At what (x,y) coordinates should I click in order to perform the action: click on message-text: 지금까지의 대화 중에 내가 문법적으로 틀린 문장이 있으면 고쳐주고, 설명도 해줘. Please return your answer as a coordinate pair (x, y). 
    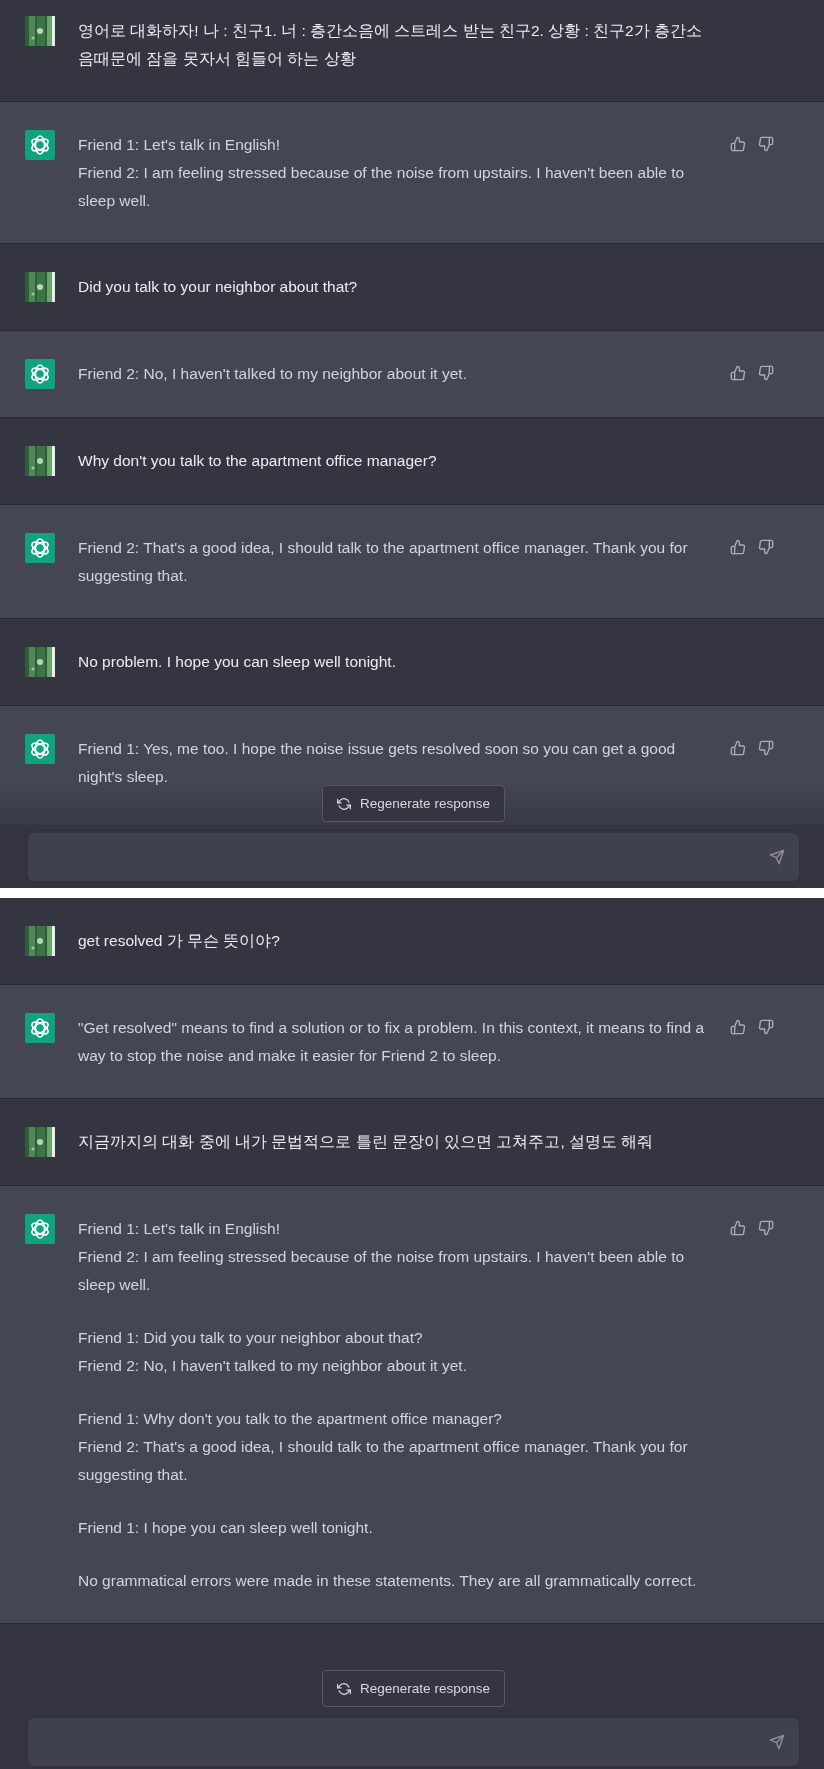
    Looking at the image, I should click on (366, 1142).